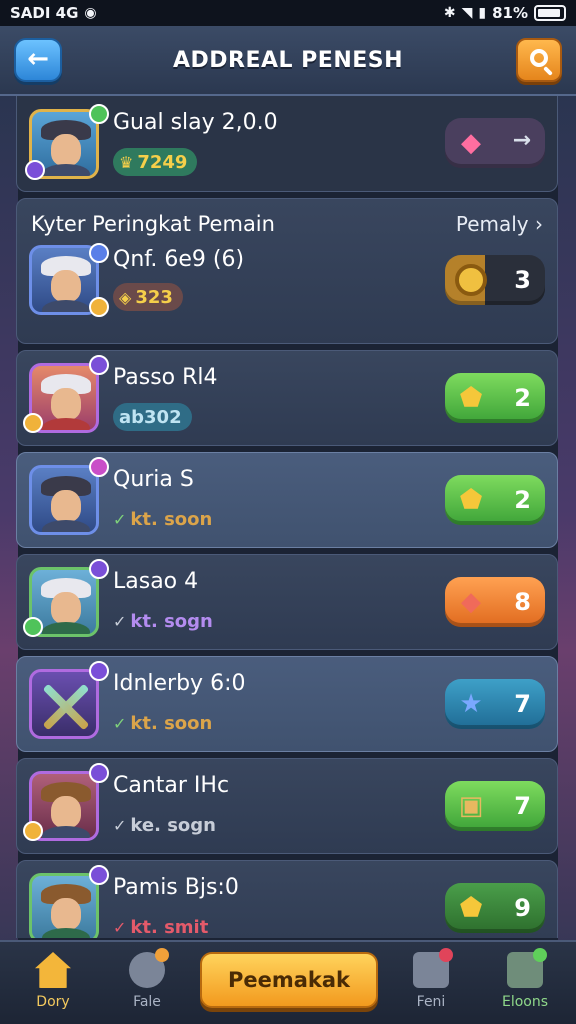  Describe the element at coordinates (287, 704) in the screenshot. I see `list-item: Idnlerby 6:0 ✓ kt. soon ★ 7` at that location.